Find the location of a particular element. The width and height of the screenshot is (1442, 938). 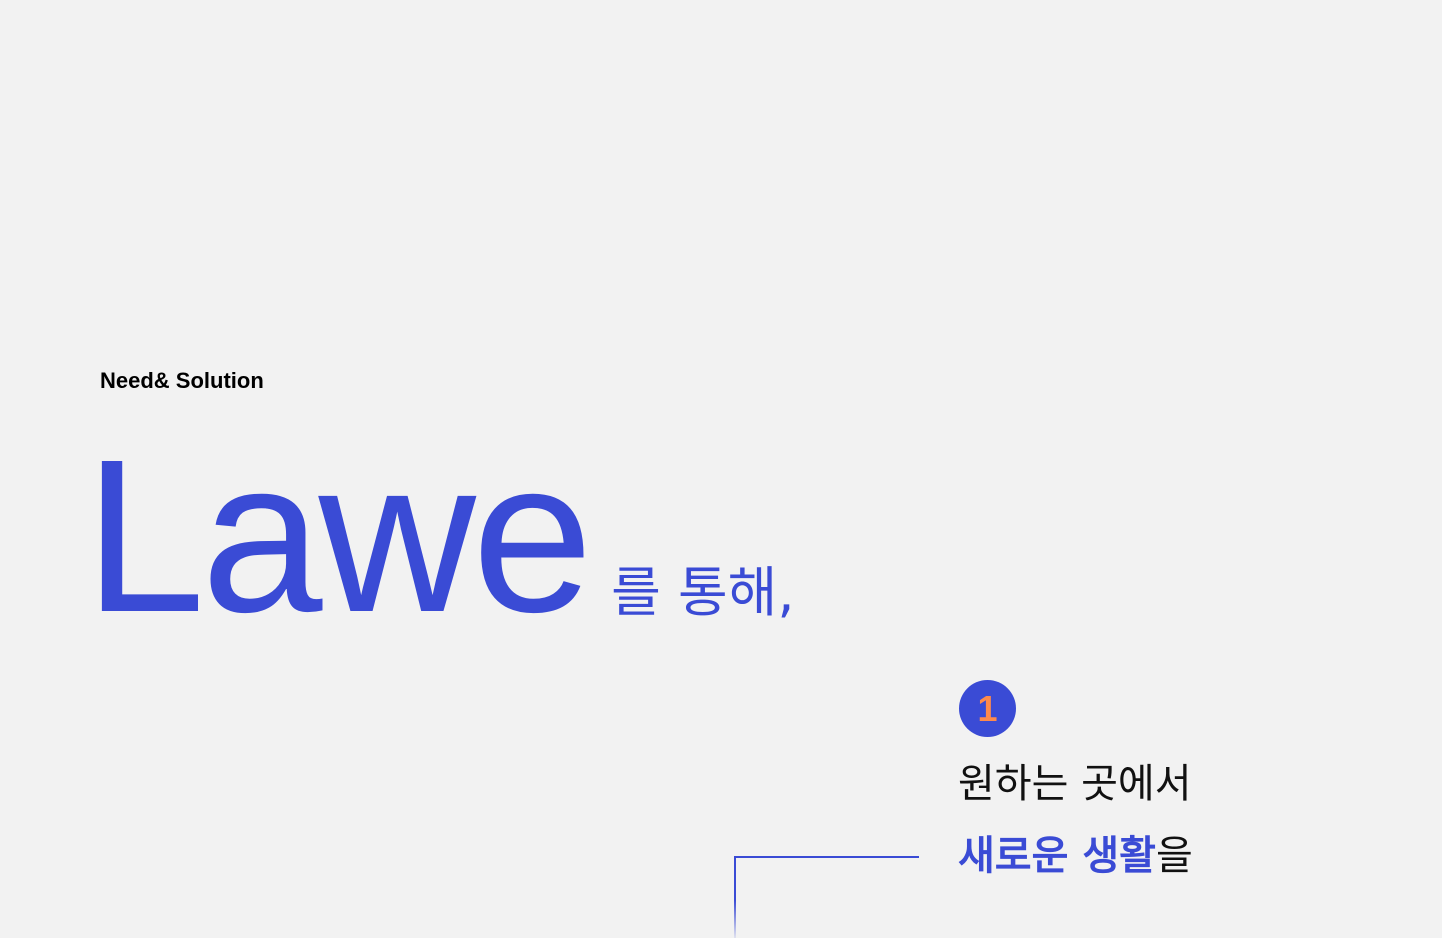

headline: Lawe 를 통해, is located at coordinates (439, 537).